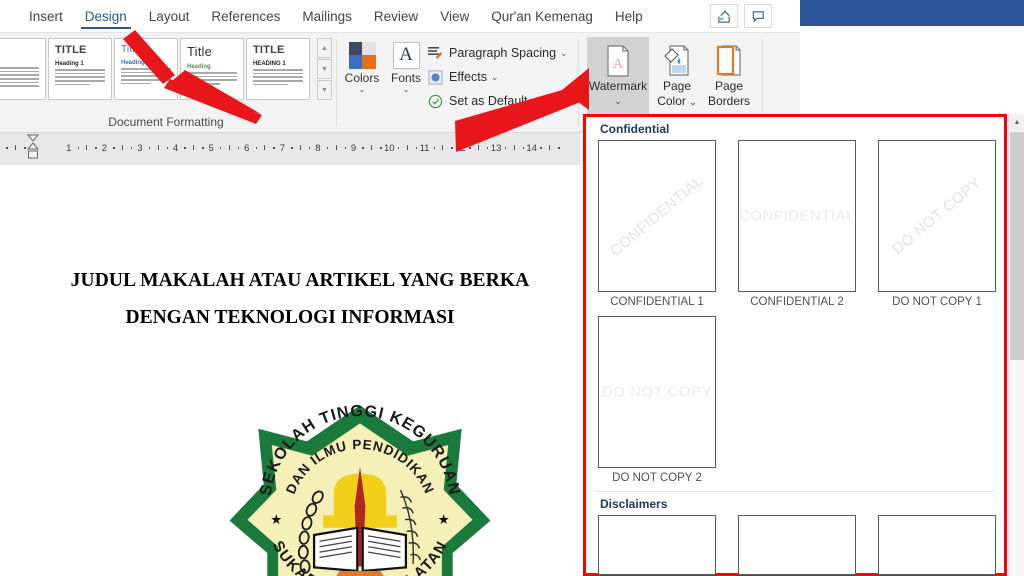  Describe the element at coordinates (199, 67) in the screenshot. I see `style-thumb-heading: Heading` at that location.